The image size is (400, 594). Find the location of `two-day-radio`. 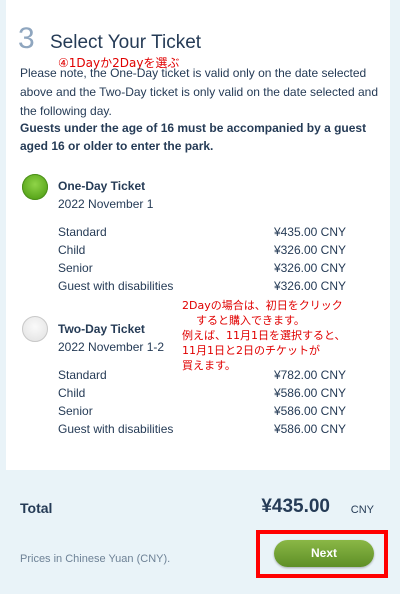

two-day-radio is located at coordinates (35, 329).